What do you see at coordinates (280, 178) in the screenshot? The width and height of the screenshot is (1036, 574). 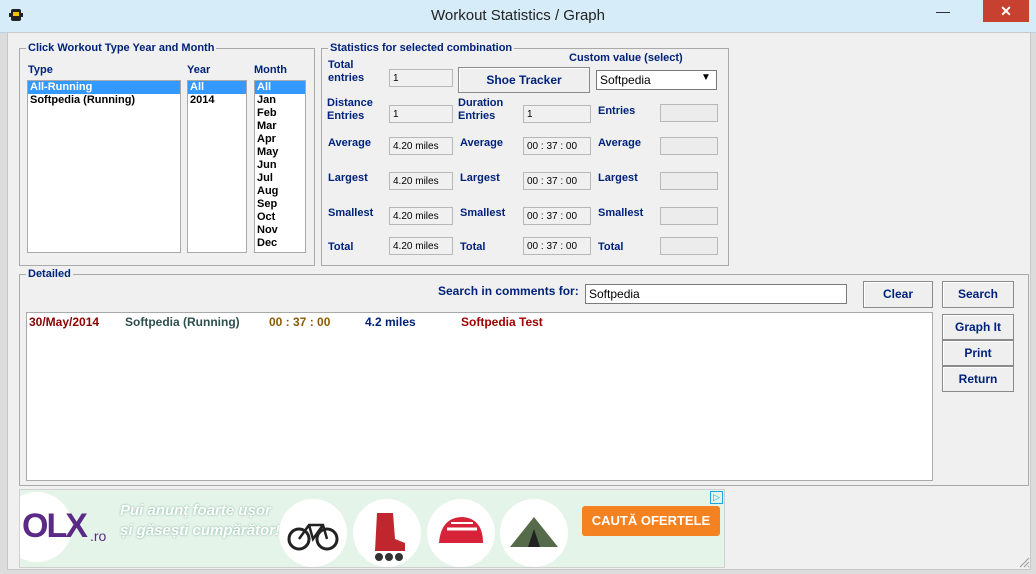 I see `month-list-item: Jul` at bounding box center [280, 178].